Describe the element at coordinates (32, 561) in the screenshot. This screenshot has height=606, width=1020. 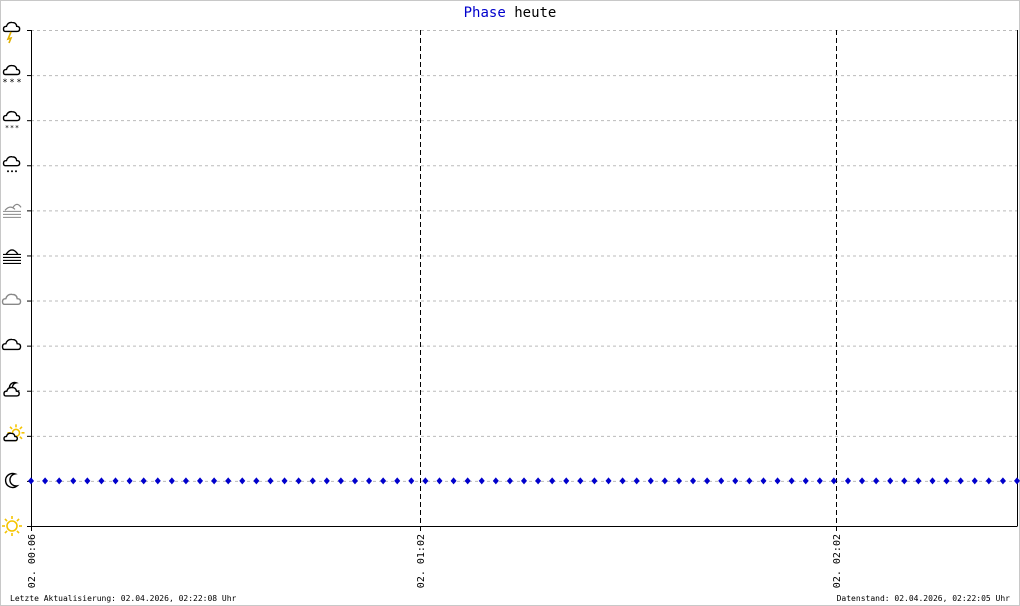
I see `x-tick-label: 02. 00:06` at that location.